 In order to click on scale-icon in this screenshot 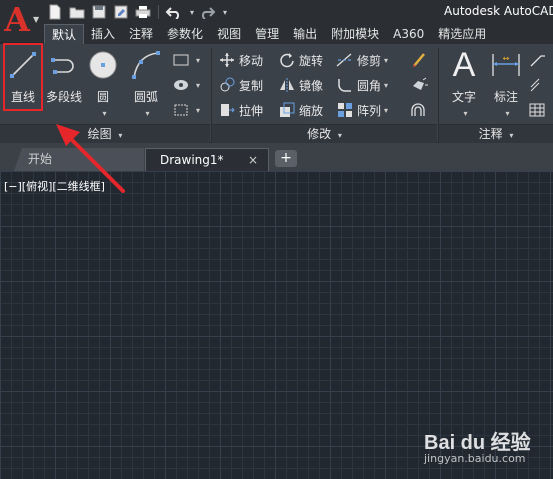, I will do `click(287, 110)`.